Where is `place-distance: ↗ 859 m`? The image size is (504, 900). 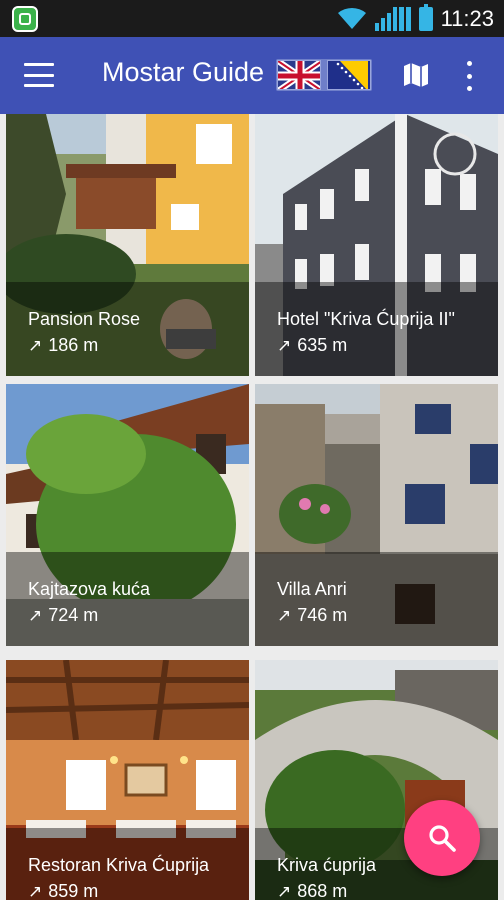
place-distance: ↗ 859 m is located at coordinates (63, 890).